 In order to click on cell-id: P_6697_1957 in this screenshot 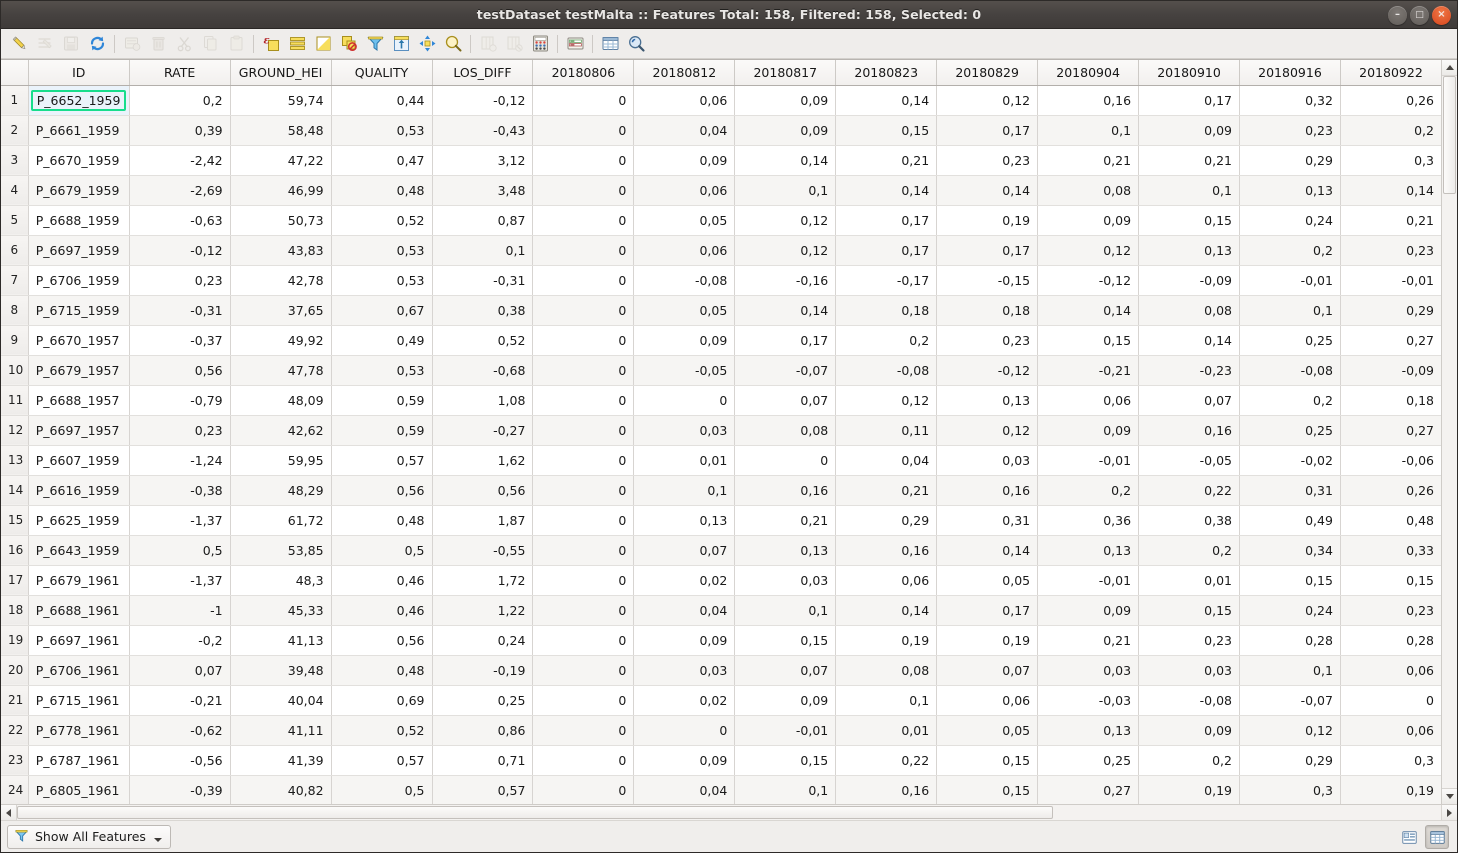, I will do `click(79, 430)`.